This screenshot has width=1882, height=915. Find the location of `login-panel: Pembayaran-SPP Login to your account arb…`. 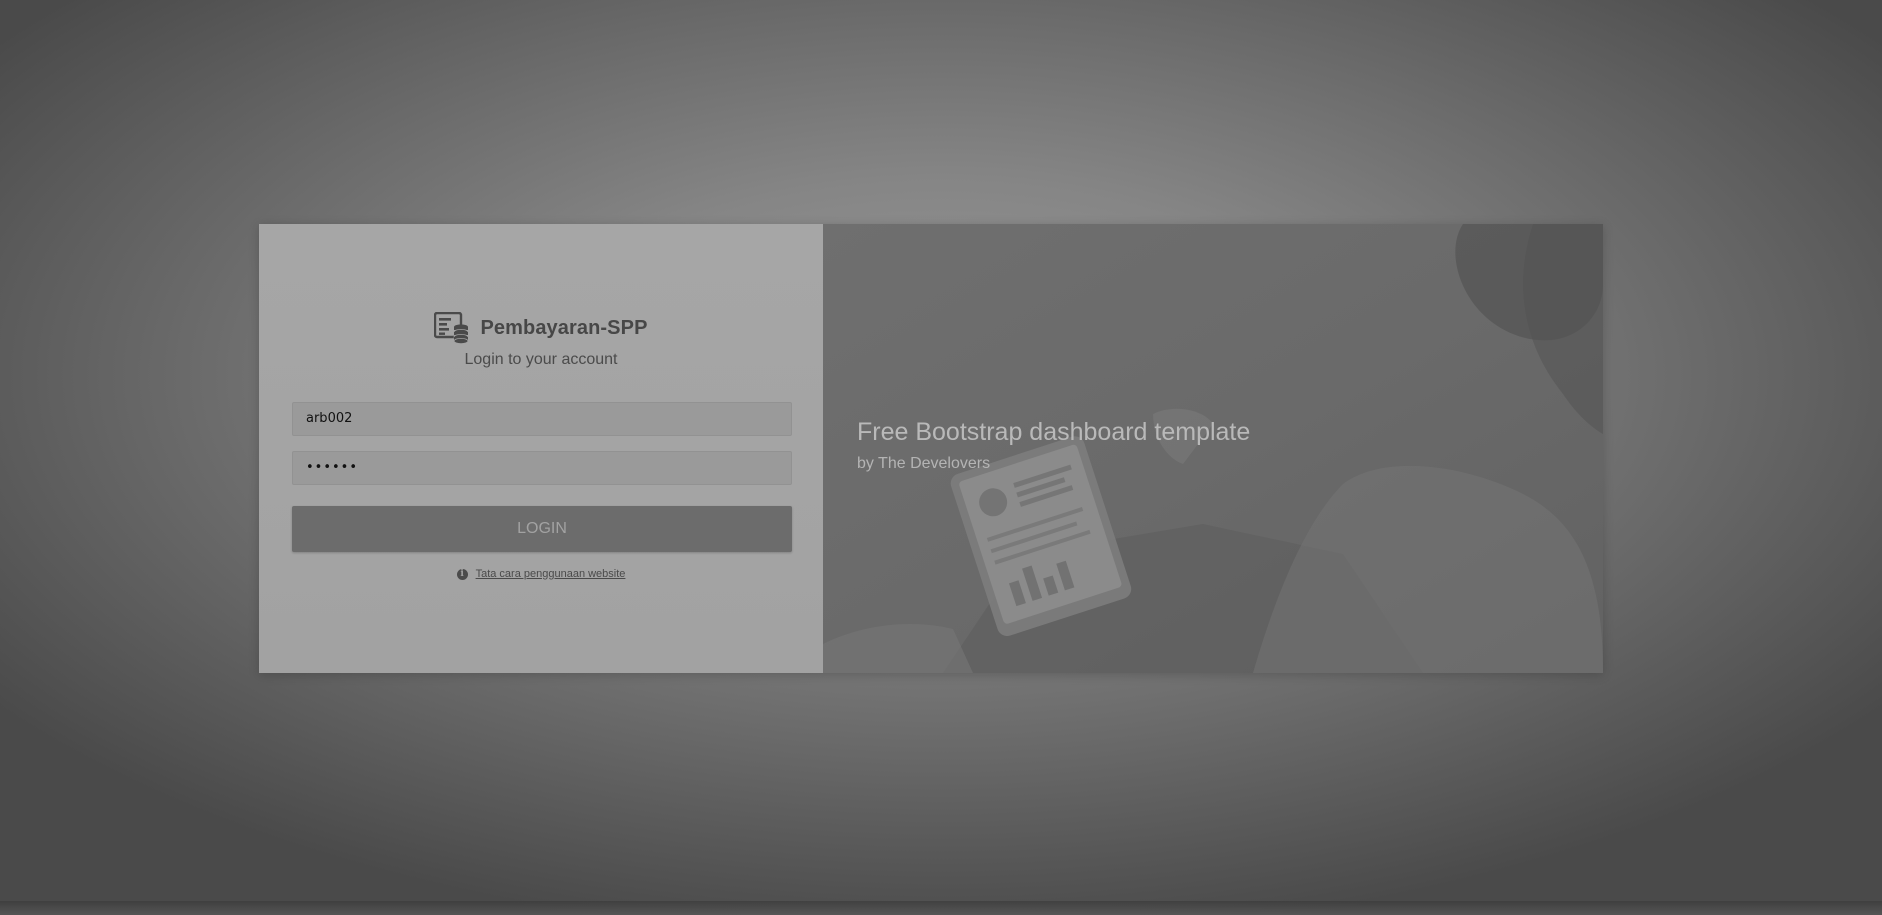

login-panel: Pembayaran-SPP Login to your account arb… is located at coordinates (541, 448).